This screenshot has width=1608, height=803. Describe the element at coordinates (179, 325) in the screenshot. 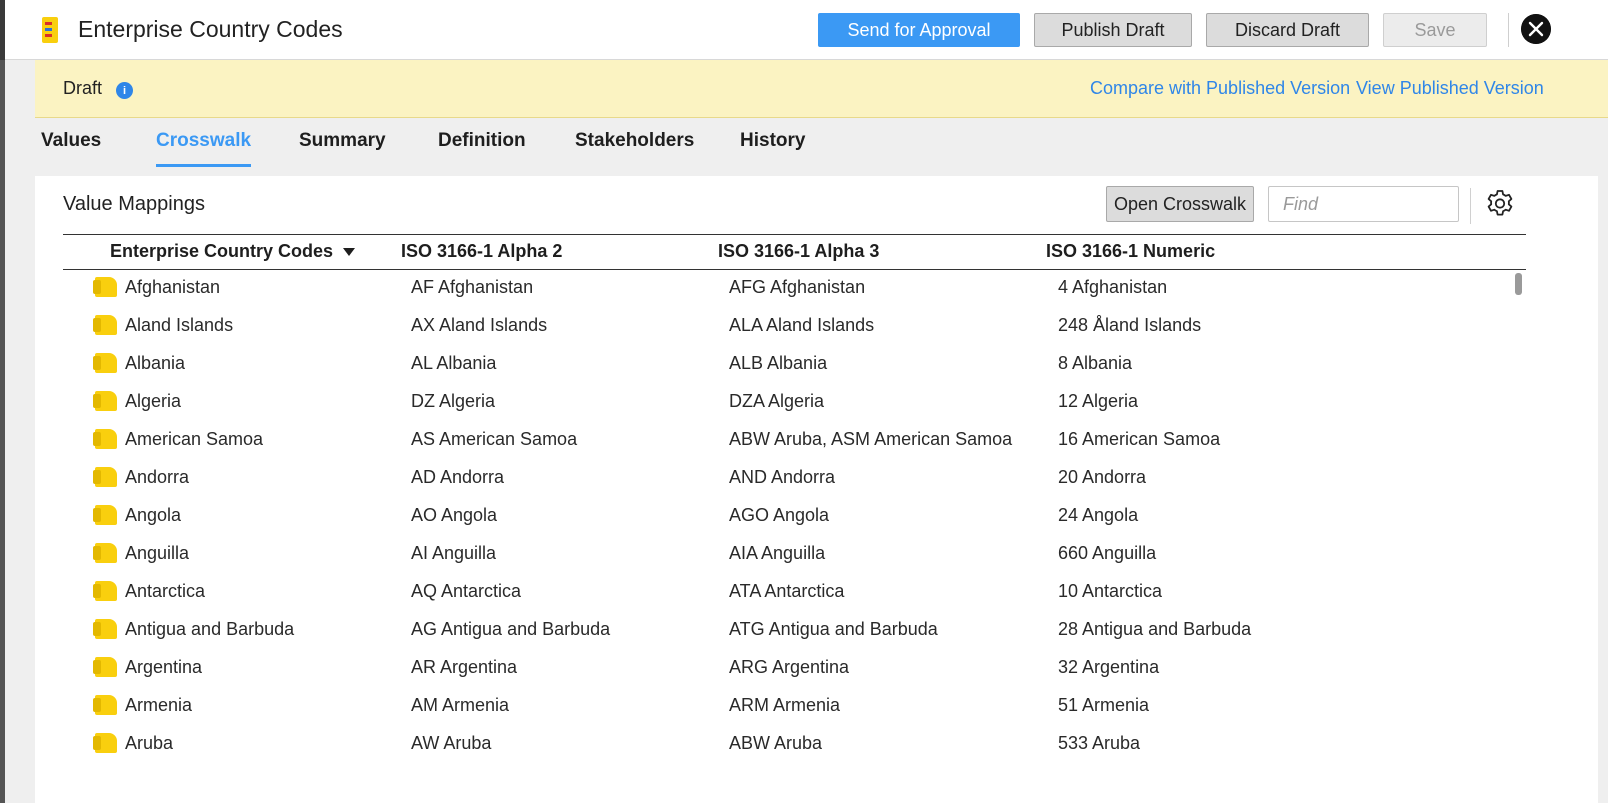

I see `cell-enterprise-code: Aland Islands` at that location.